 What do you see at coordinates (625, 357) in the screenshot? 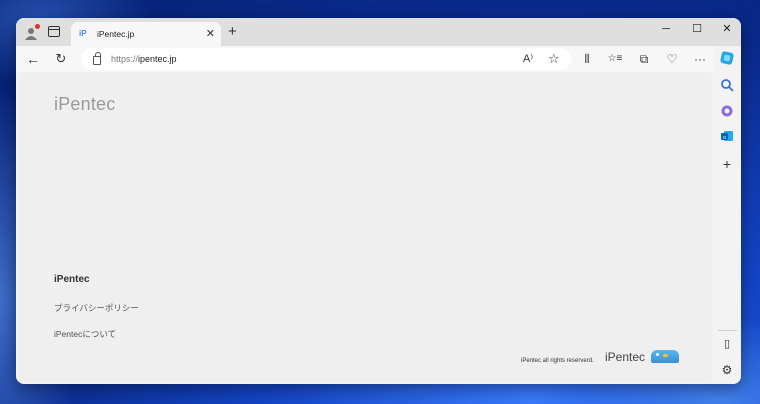
I see `footer-logo: iPentec` at bounding box center [625, 357].